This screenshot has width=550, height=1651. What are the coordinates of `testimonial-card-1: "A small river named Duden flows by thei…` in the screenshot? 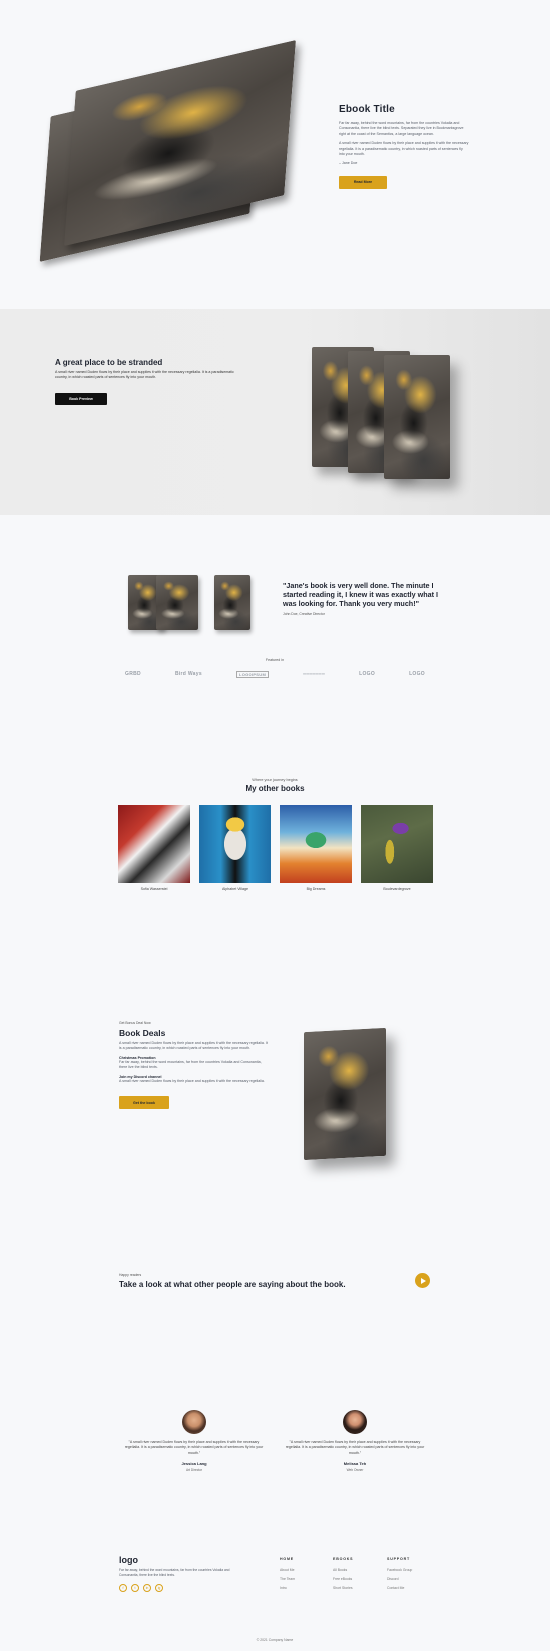 It's located at (194, 1441).